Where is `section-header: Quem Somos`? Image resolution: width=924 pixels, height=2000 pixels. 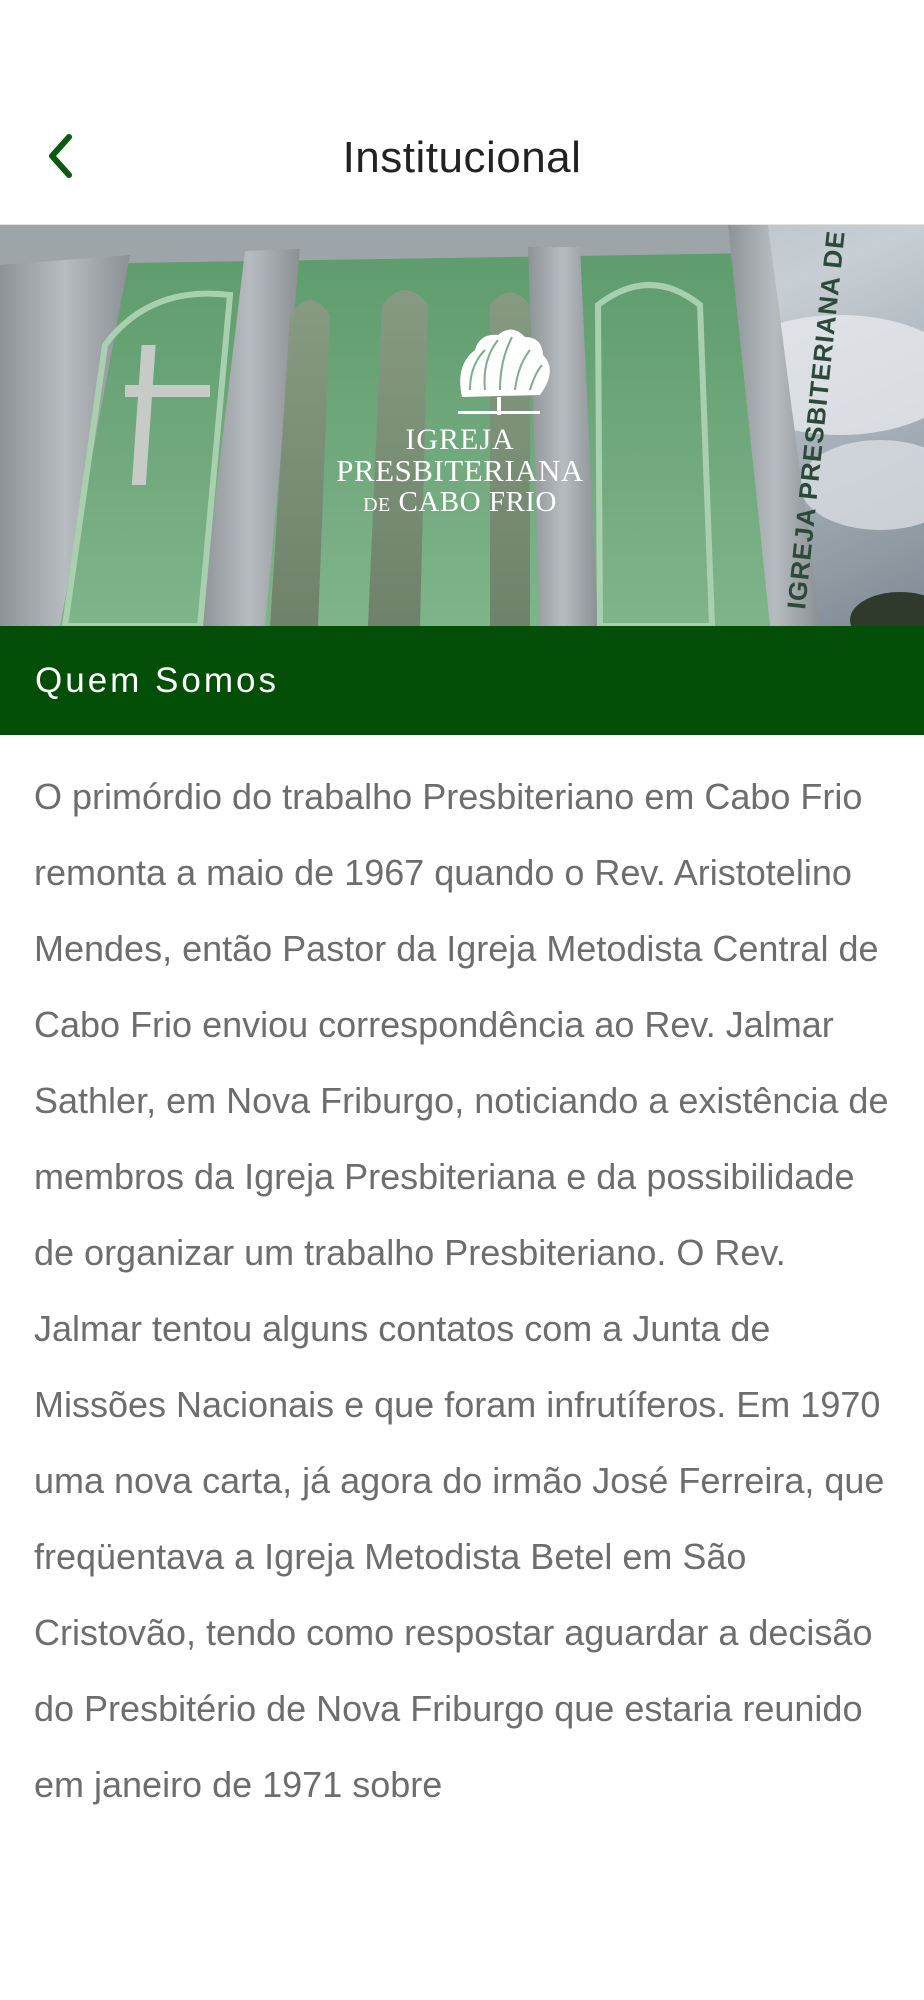
section-header: Quem Somos is located at coordinates (462, 680).